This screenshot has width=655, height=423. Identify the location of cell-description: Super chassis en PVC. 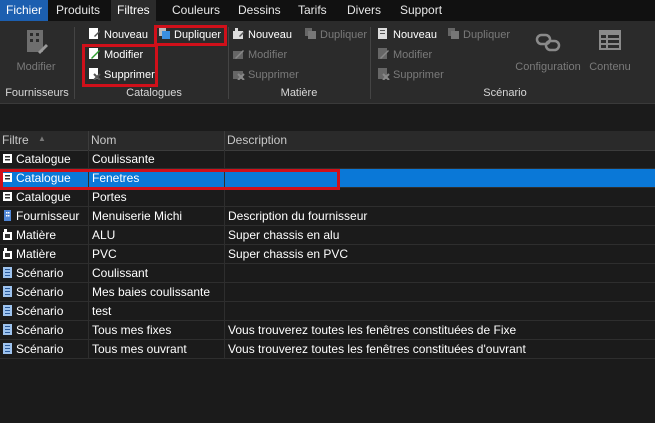
(288, 254).